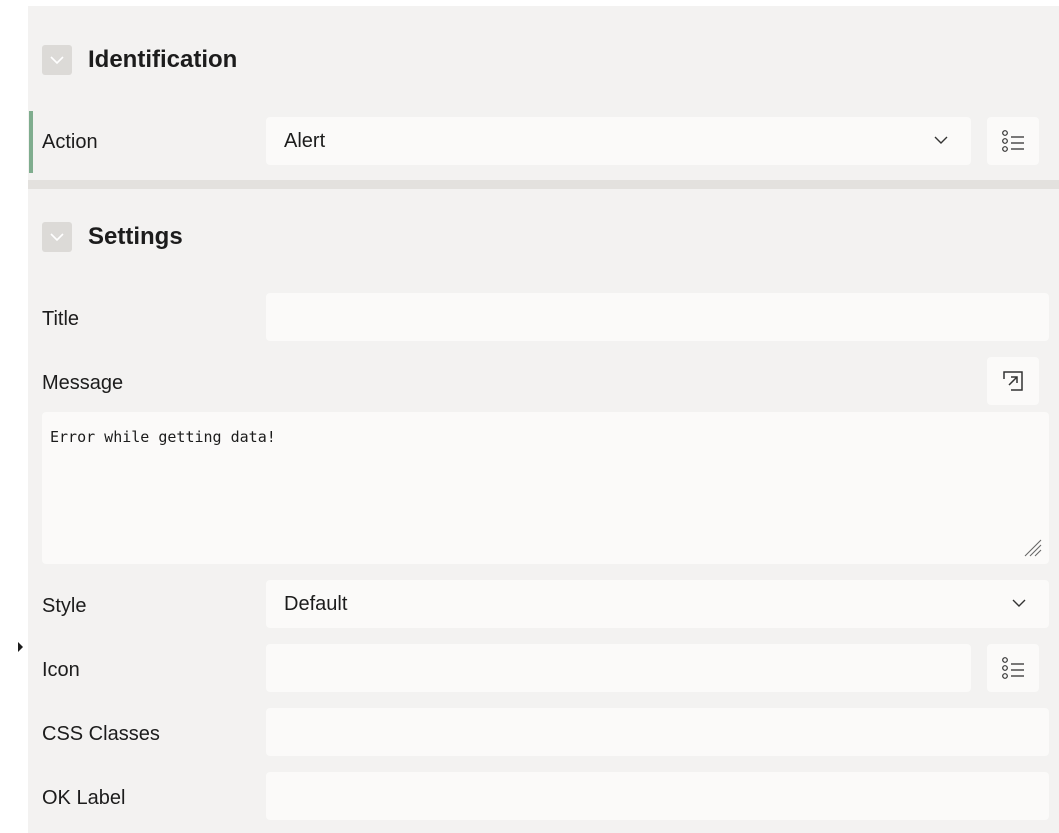  I want to click on message-label: Message, so click(83, 383).